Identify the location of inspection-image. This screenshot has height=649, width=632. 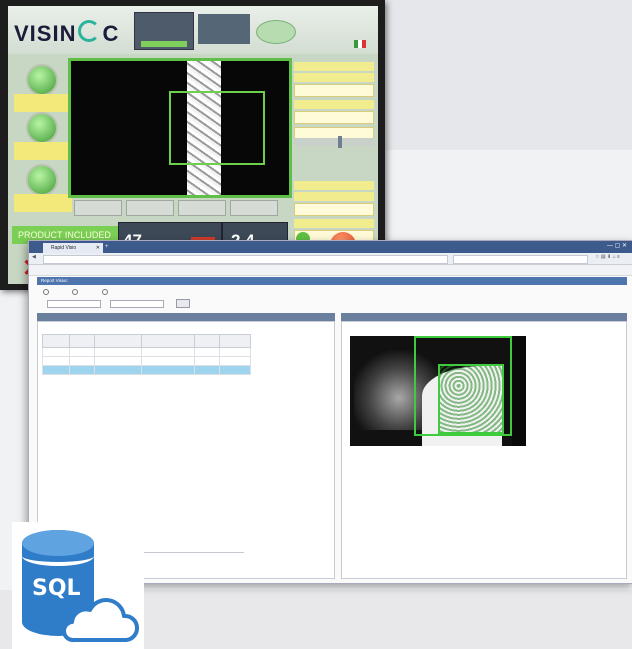
(438, 391).